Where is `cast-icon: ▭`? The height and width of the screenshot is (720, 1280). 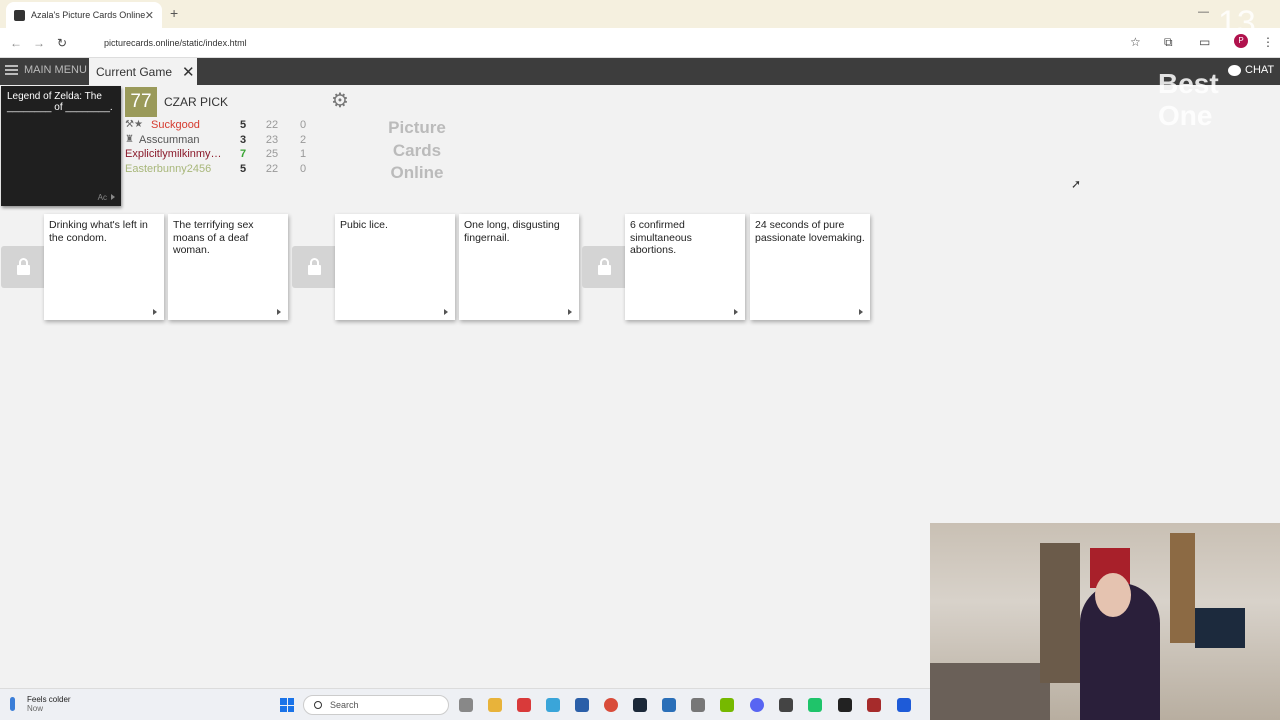
cast-icon: ▭ is located at coordinates (1204, 42).